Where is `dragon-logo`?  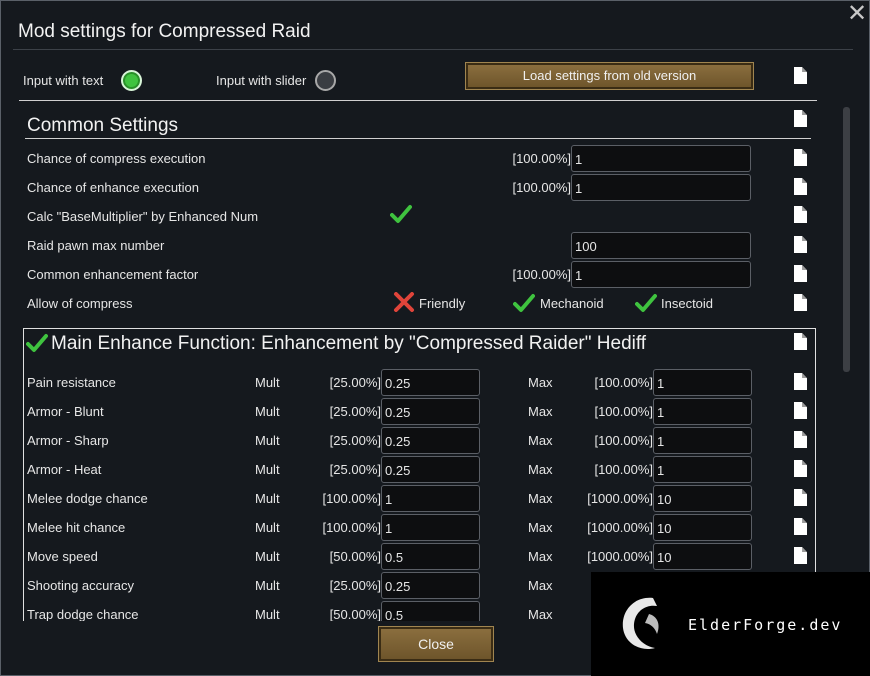
dragon-logo is located at coordinates (640, 623).